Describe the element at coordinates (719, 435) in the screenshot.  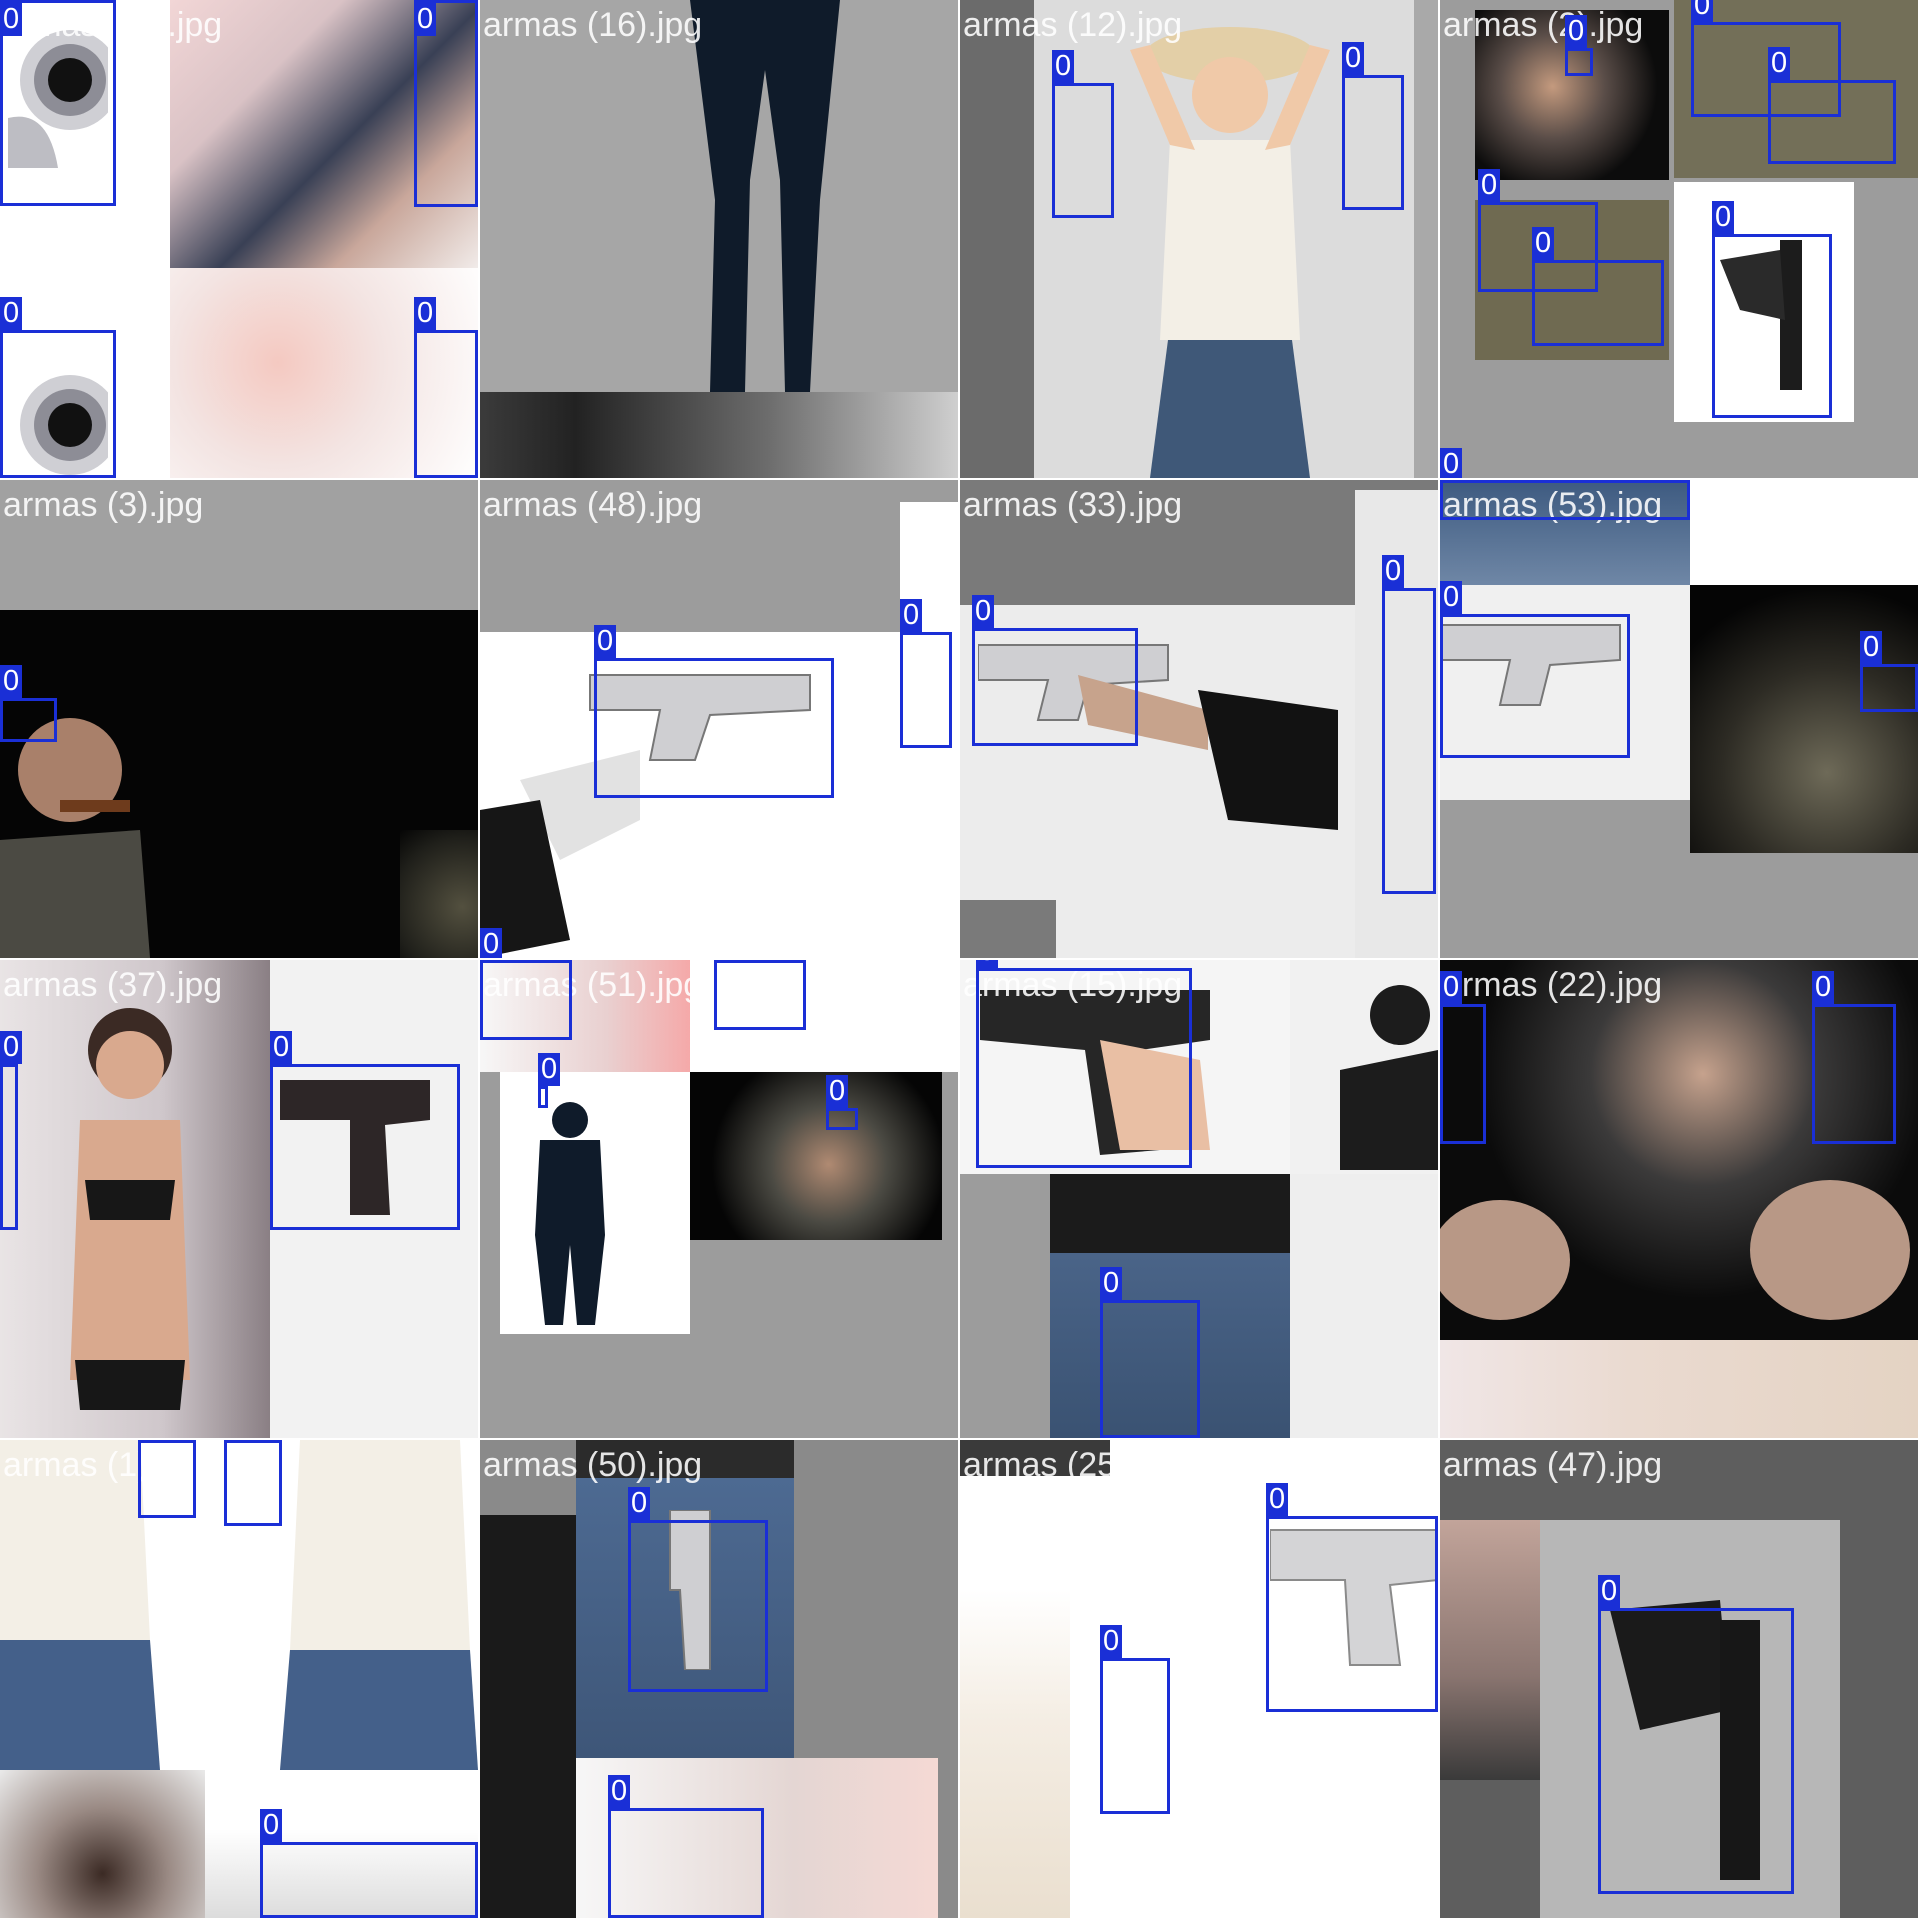
I see `dark-photo-strip` at that location.